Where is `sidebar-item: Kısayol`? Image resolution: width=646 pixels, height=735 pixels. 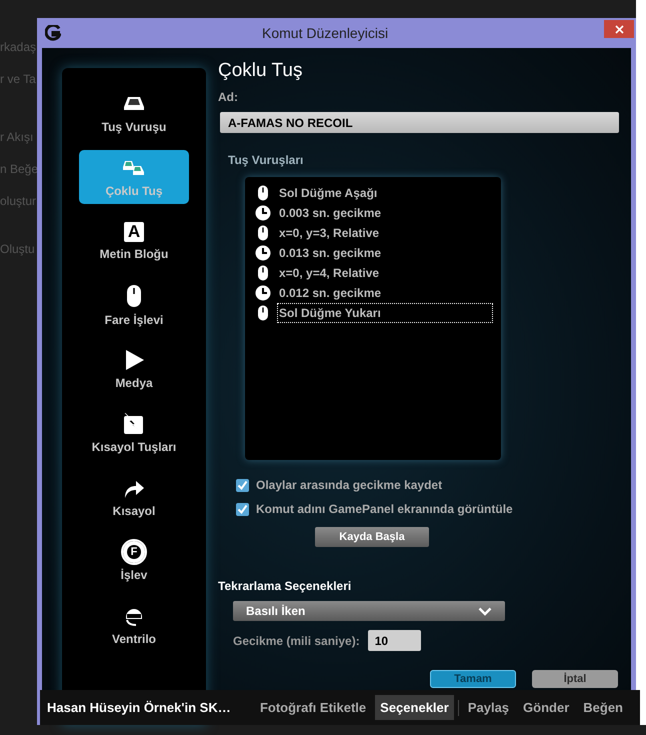 sidebar-item: Kısayol is located at coordinates (134, 497).